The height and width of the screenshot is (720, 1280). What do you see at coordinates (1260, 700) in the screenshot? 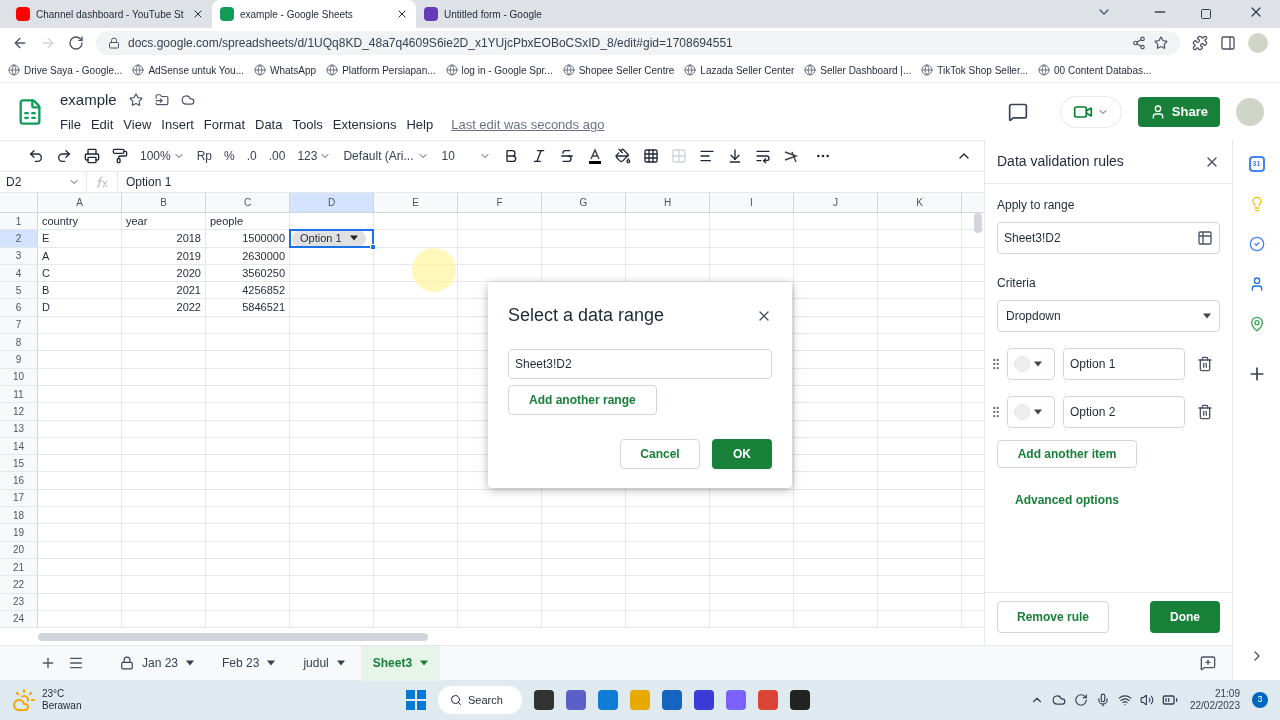
I see `notification-badge: 3` at bounding box center [1260, 700].